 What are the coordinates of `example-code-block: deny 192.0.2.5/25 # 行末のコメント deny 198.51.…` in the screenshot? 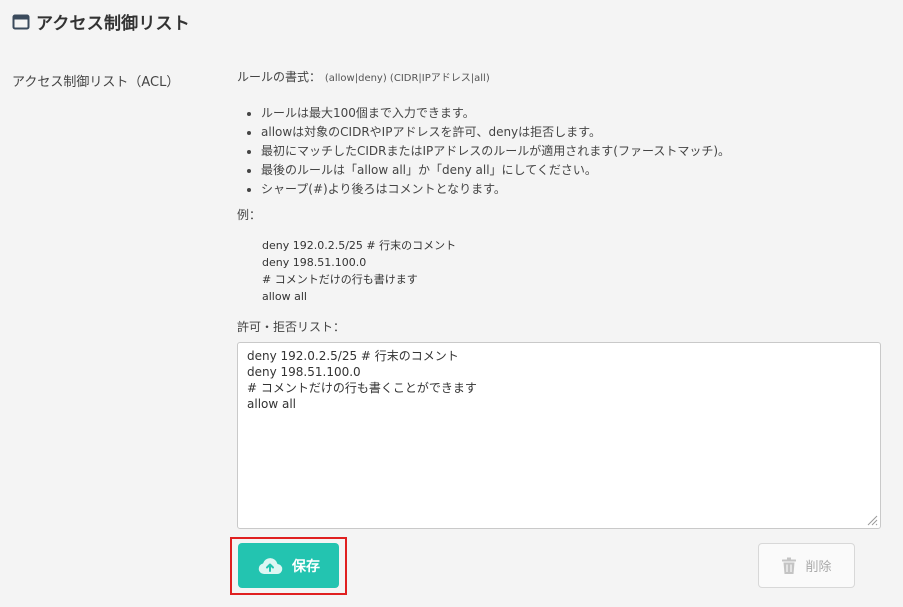 It's located at (359, 271).